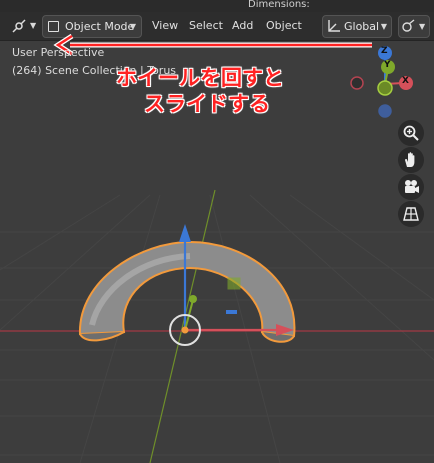 The width and height of the screenshot is (434, 463). I want to click on zoom-icon, so click(411, 133).